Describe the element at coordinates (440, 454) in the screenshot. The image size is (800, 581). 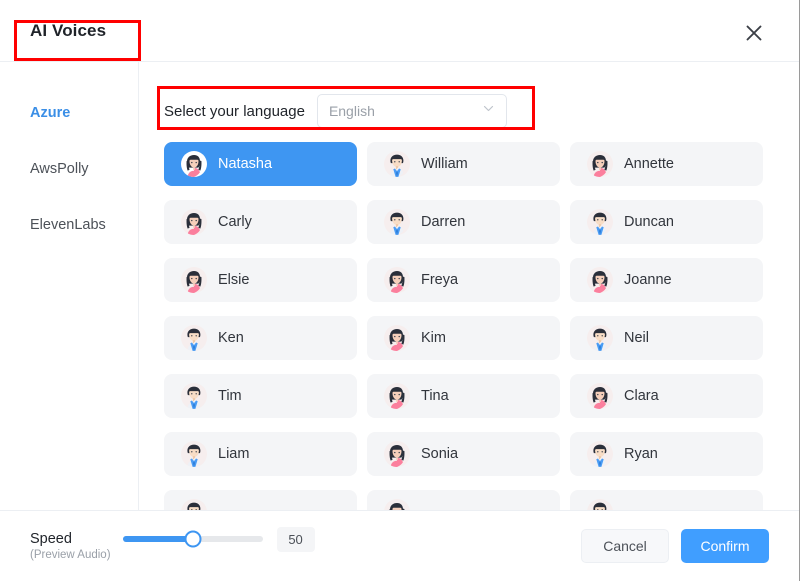
I see `voice-name: Sonia` at that location.